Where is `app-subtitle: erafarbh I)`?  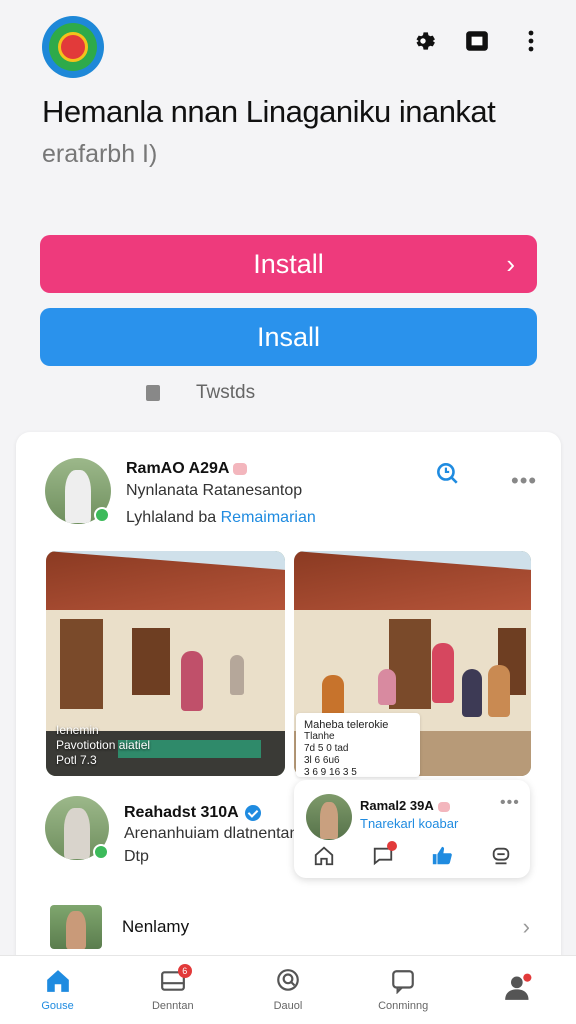 app-subtitle: erafarbh I) is located at coordinates (100, 154).